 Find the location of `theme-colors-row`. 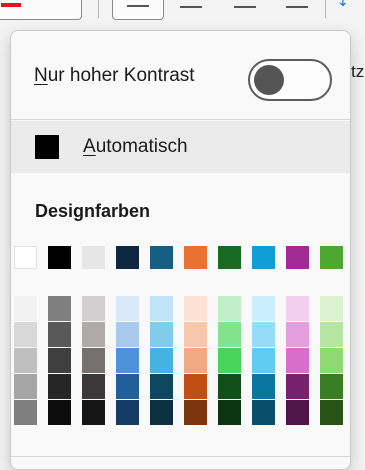

theme-colors-row is located at coordinates (180, 258).